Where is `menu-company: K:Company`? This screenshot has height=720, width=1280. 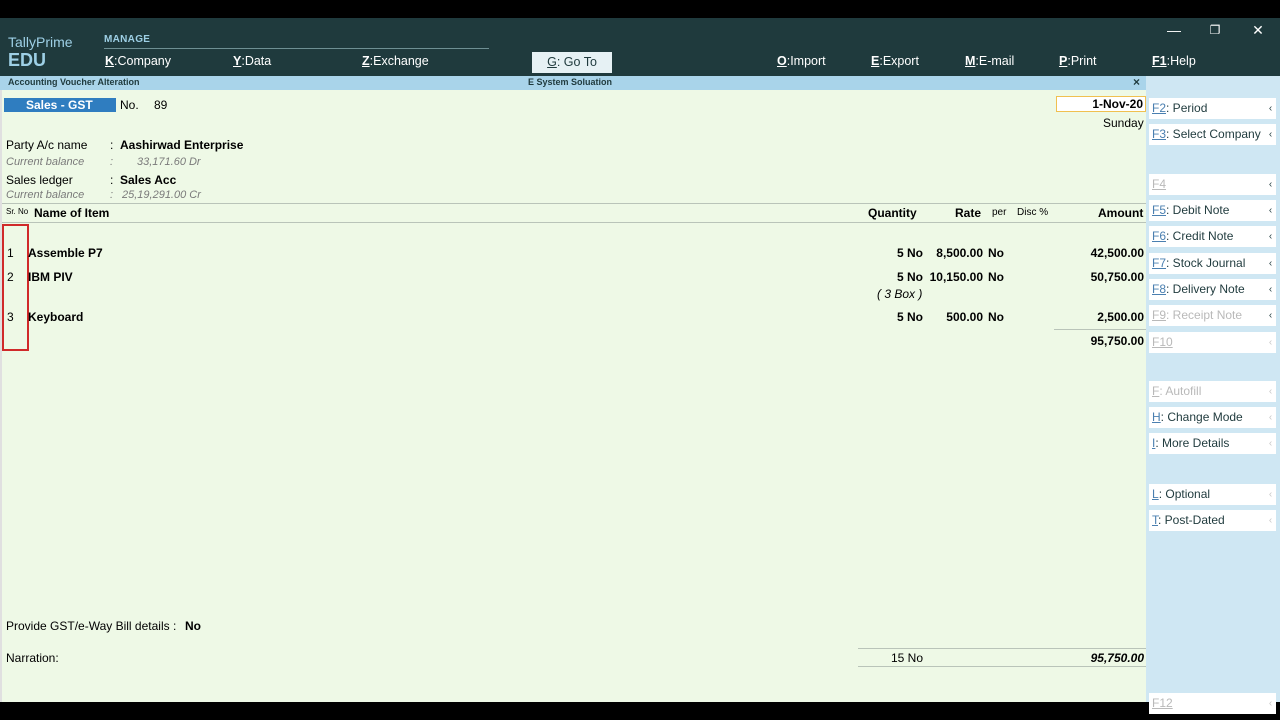 menu-company: K:Company is located at coordinates (138, 61).